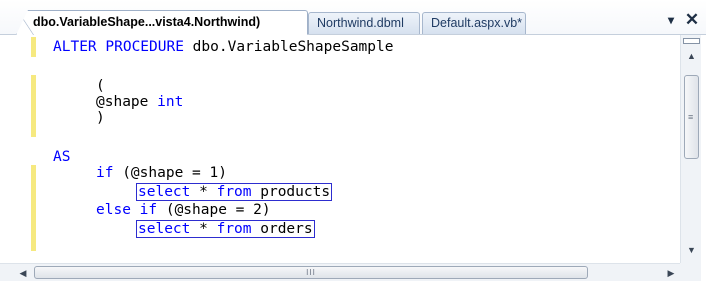 This screenshot has height=292, width=706. I want to click on split-handle, so click(691, 41).